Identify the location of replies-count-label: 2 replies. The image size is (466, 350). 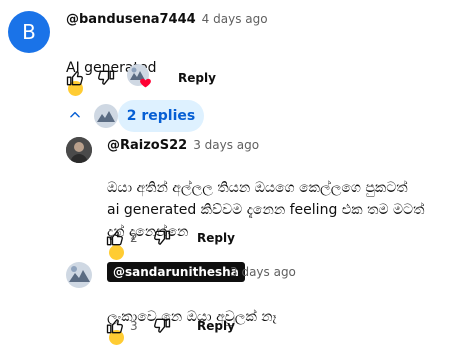
(161, 116).